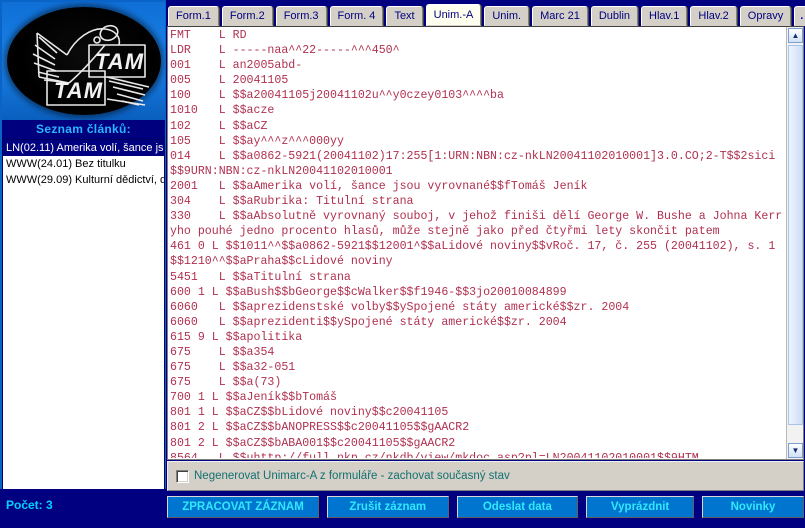 Image resolution: width=805 pixels, height=528 pixels. Describe the element at coordinates (753, 507) in the screenshot. I see `novinky-button: Novinky` at that location.